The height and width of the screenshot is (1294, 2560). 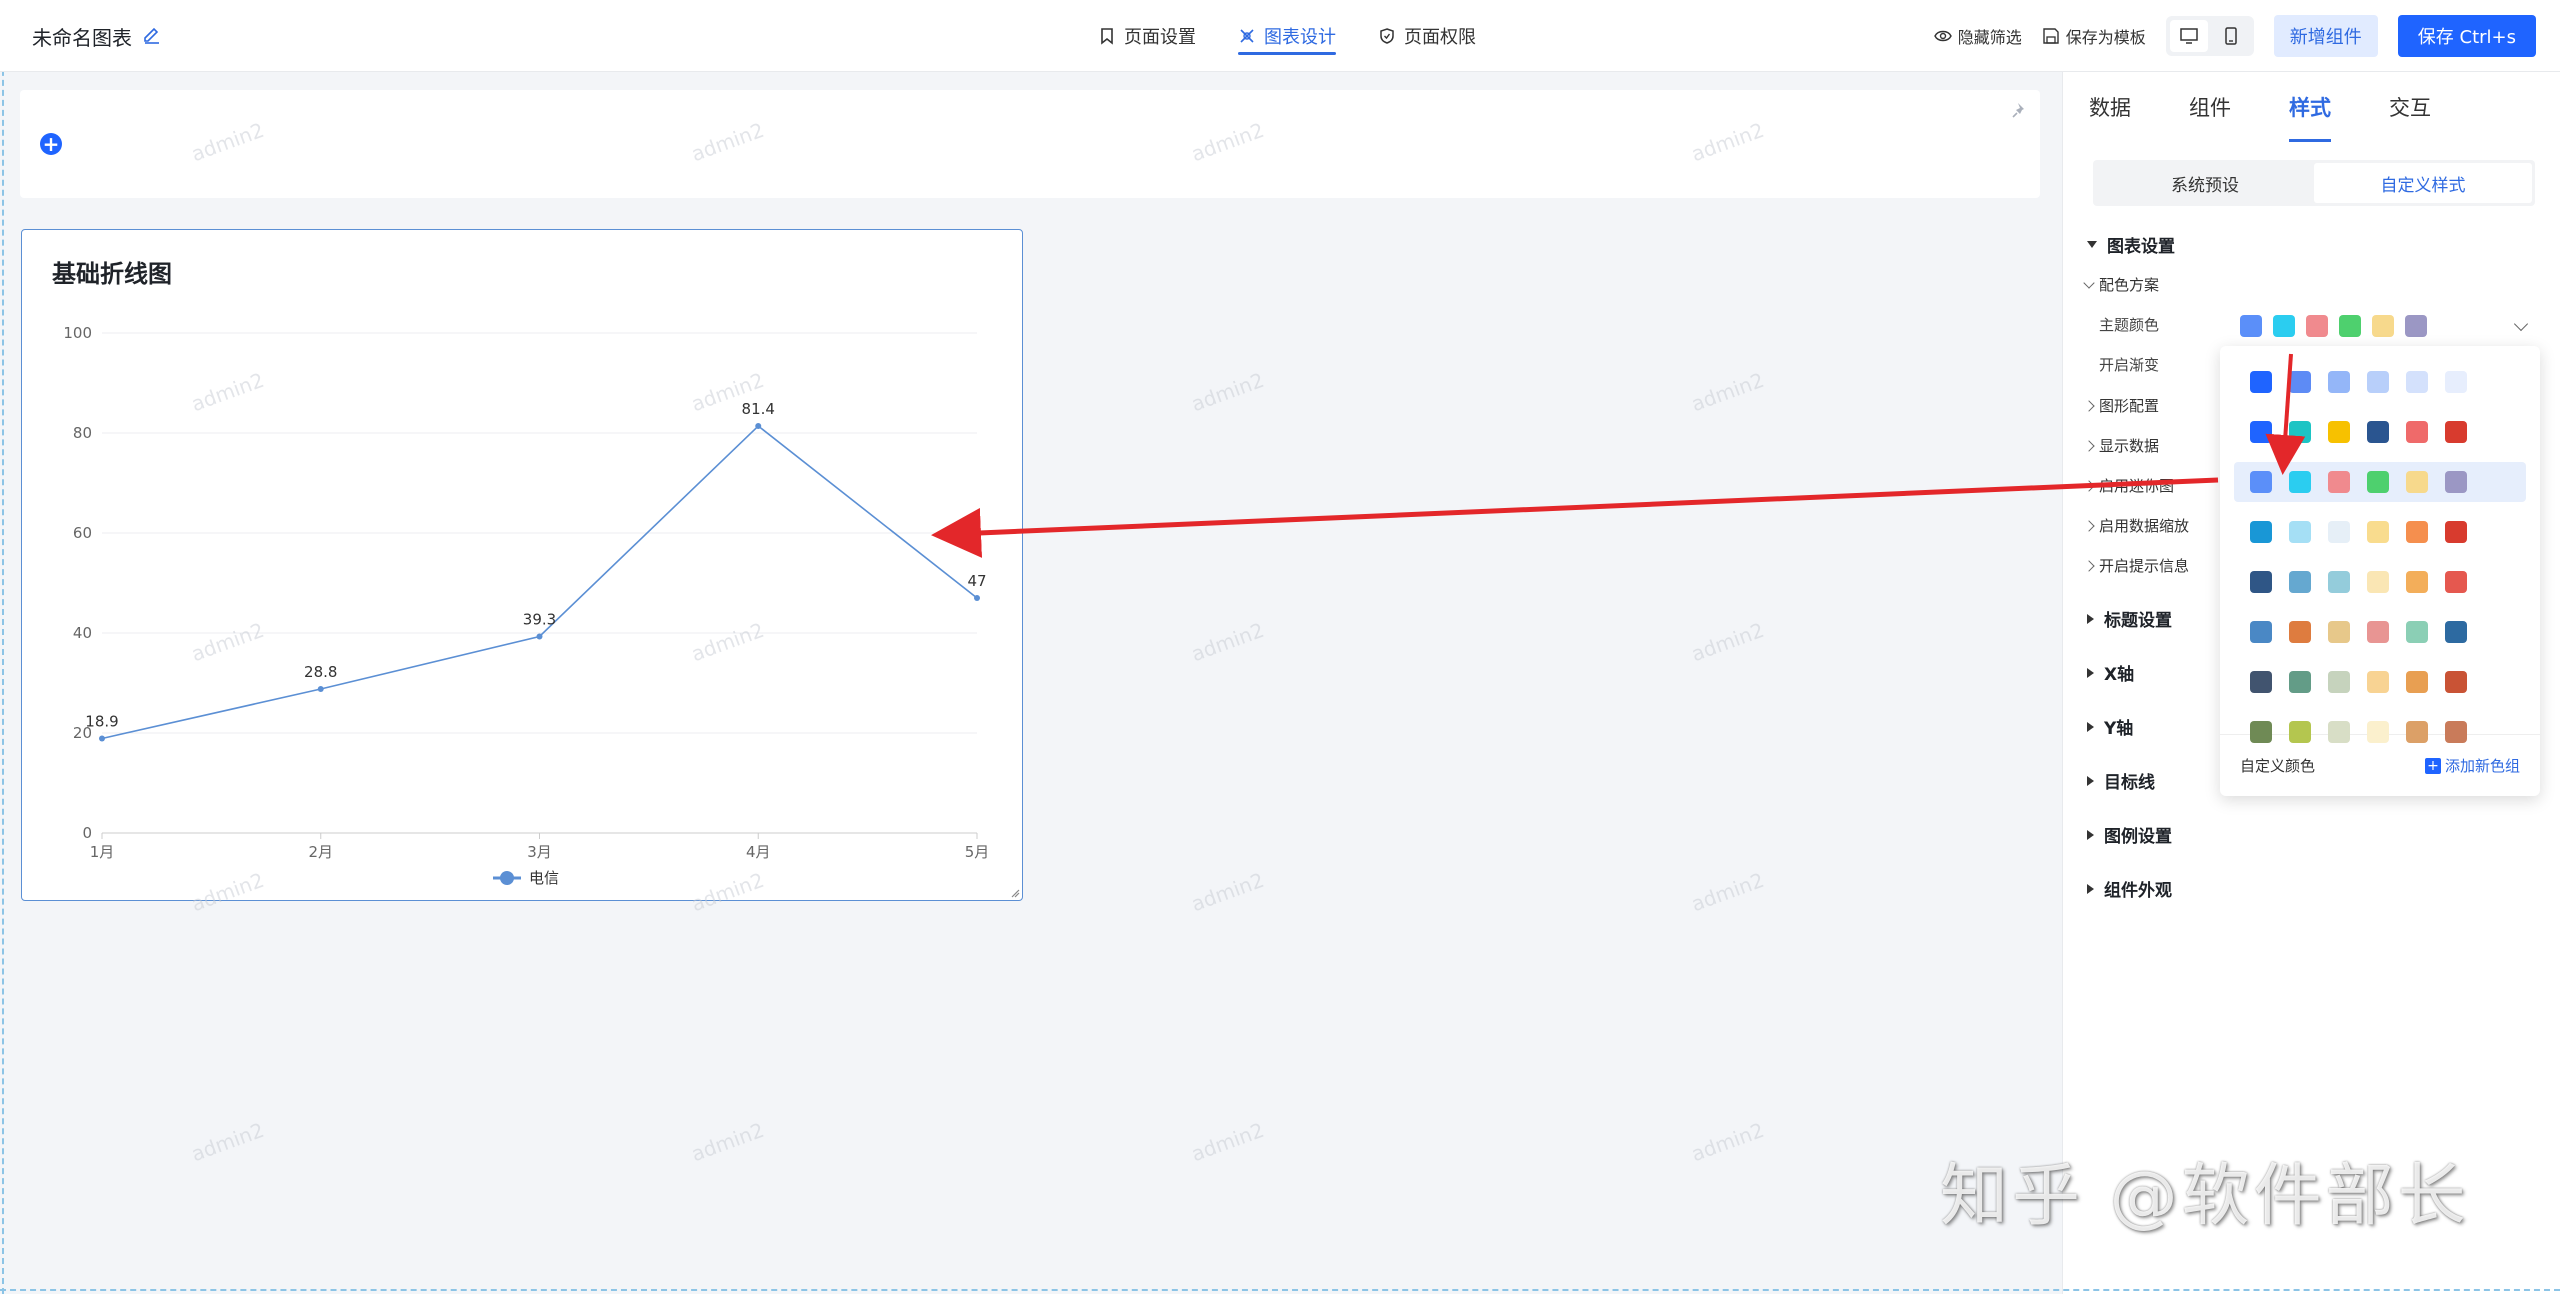 I want to click on document-title: 未命名图表, so click(x=82, y=36).